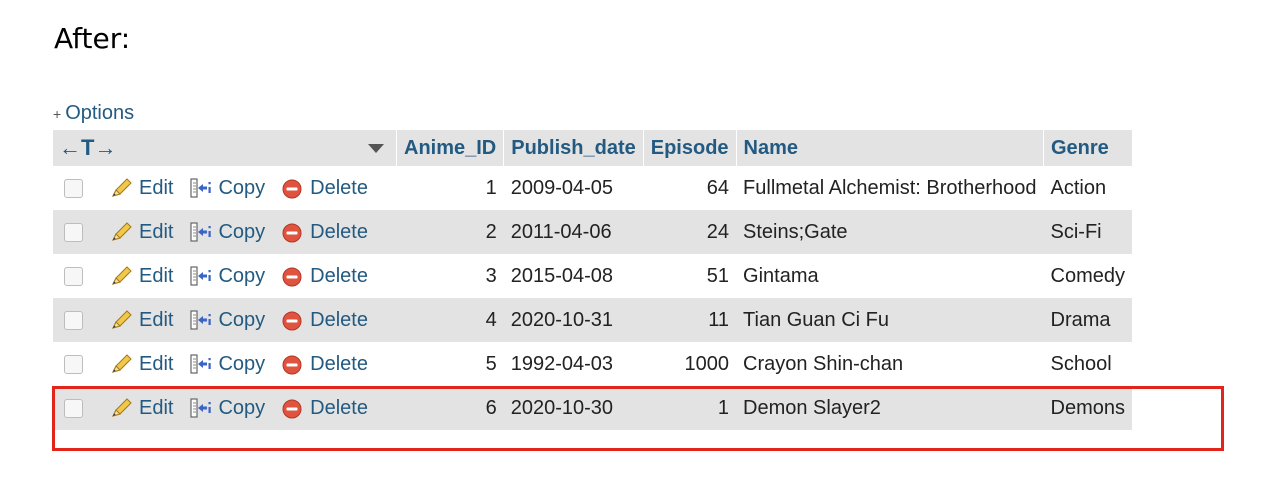 Image resolution: width=1270 pixels, height=488 pixels. What do you see at coordinates (450, 232) in the screenshot?
I see `cell-anime-id: 2` at bounding box center [450, 232].